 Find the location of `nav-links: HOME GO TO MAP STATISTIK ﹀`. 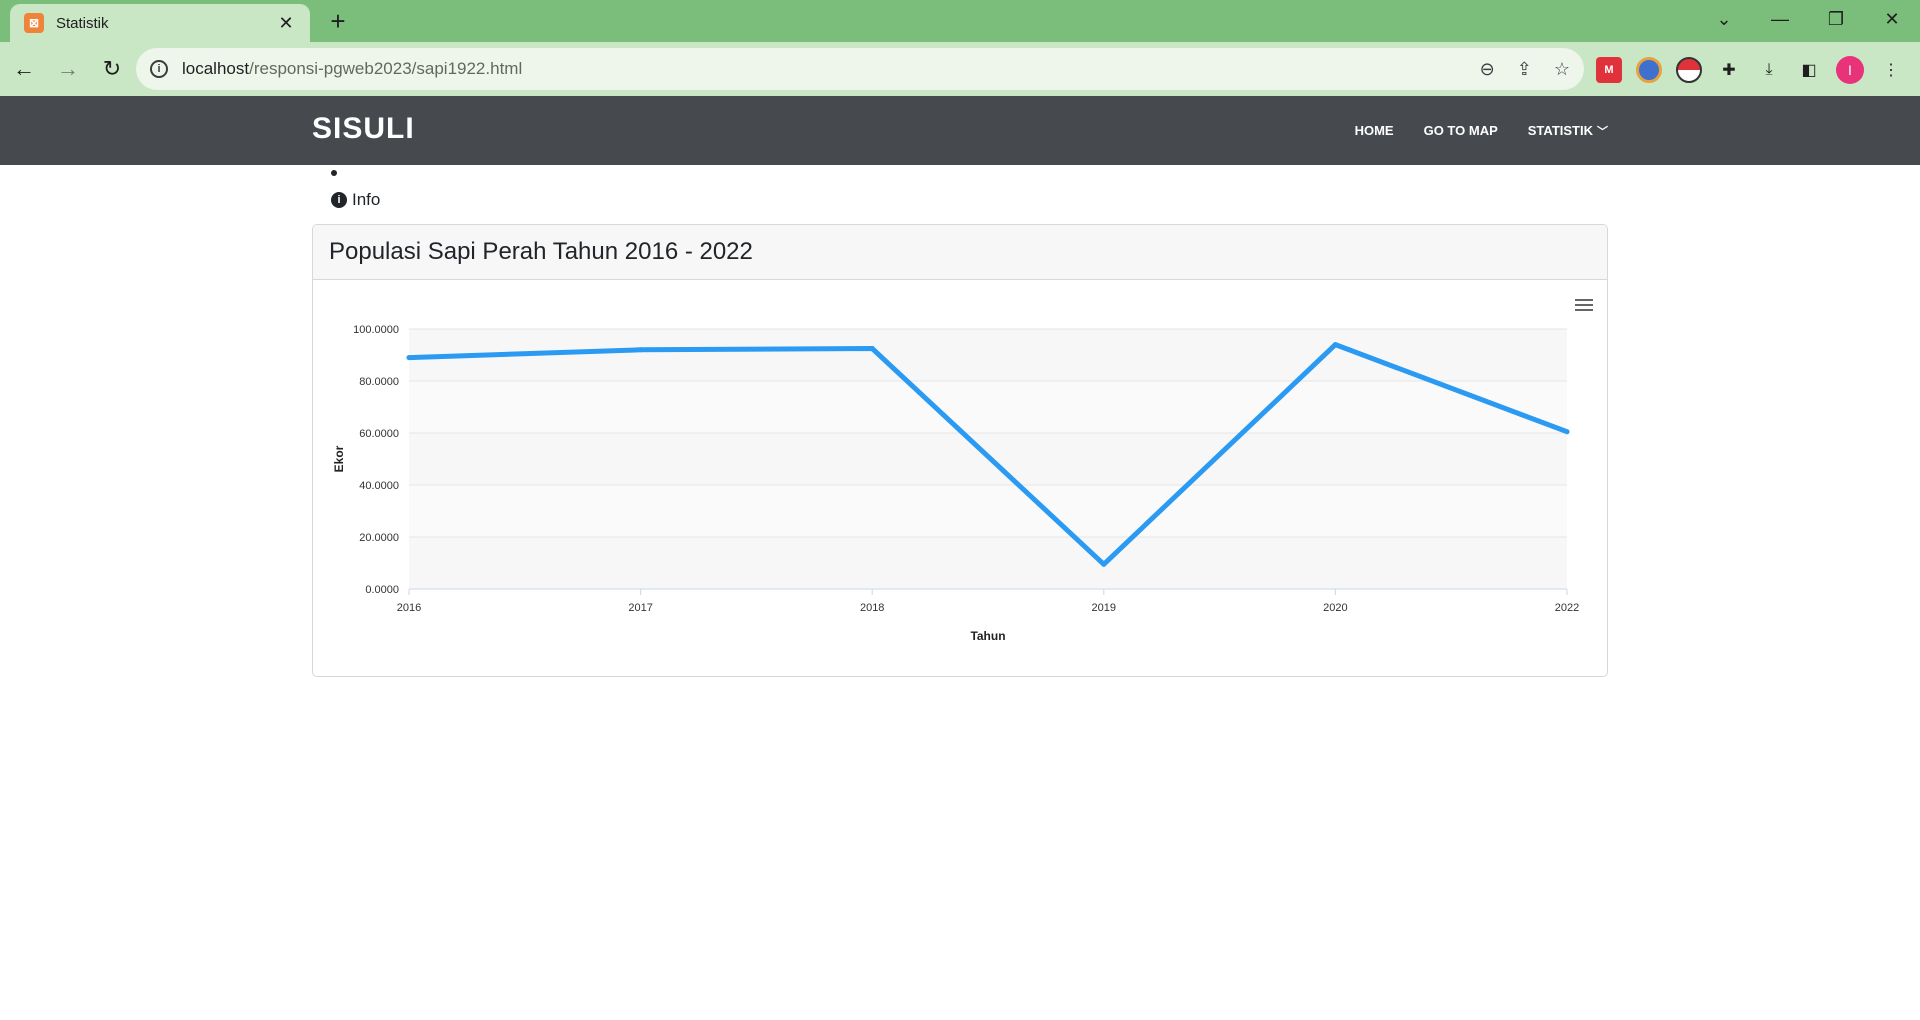

nav-links: HOME GO TO MAP STATISTIK ﹀ is located at coordinates (1481, 130).